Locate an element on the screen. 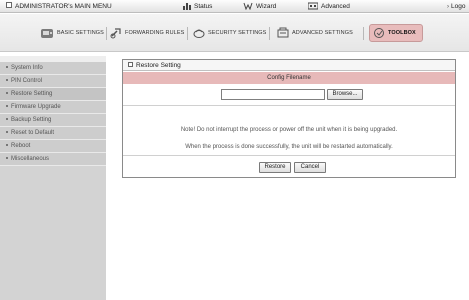 The height and width of the screenshot is (300, 469). panel-title: Restore Setting is located at coordinates (289, 65).